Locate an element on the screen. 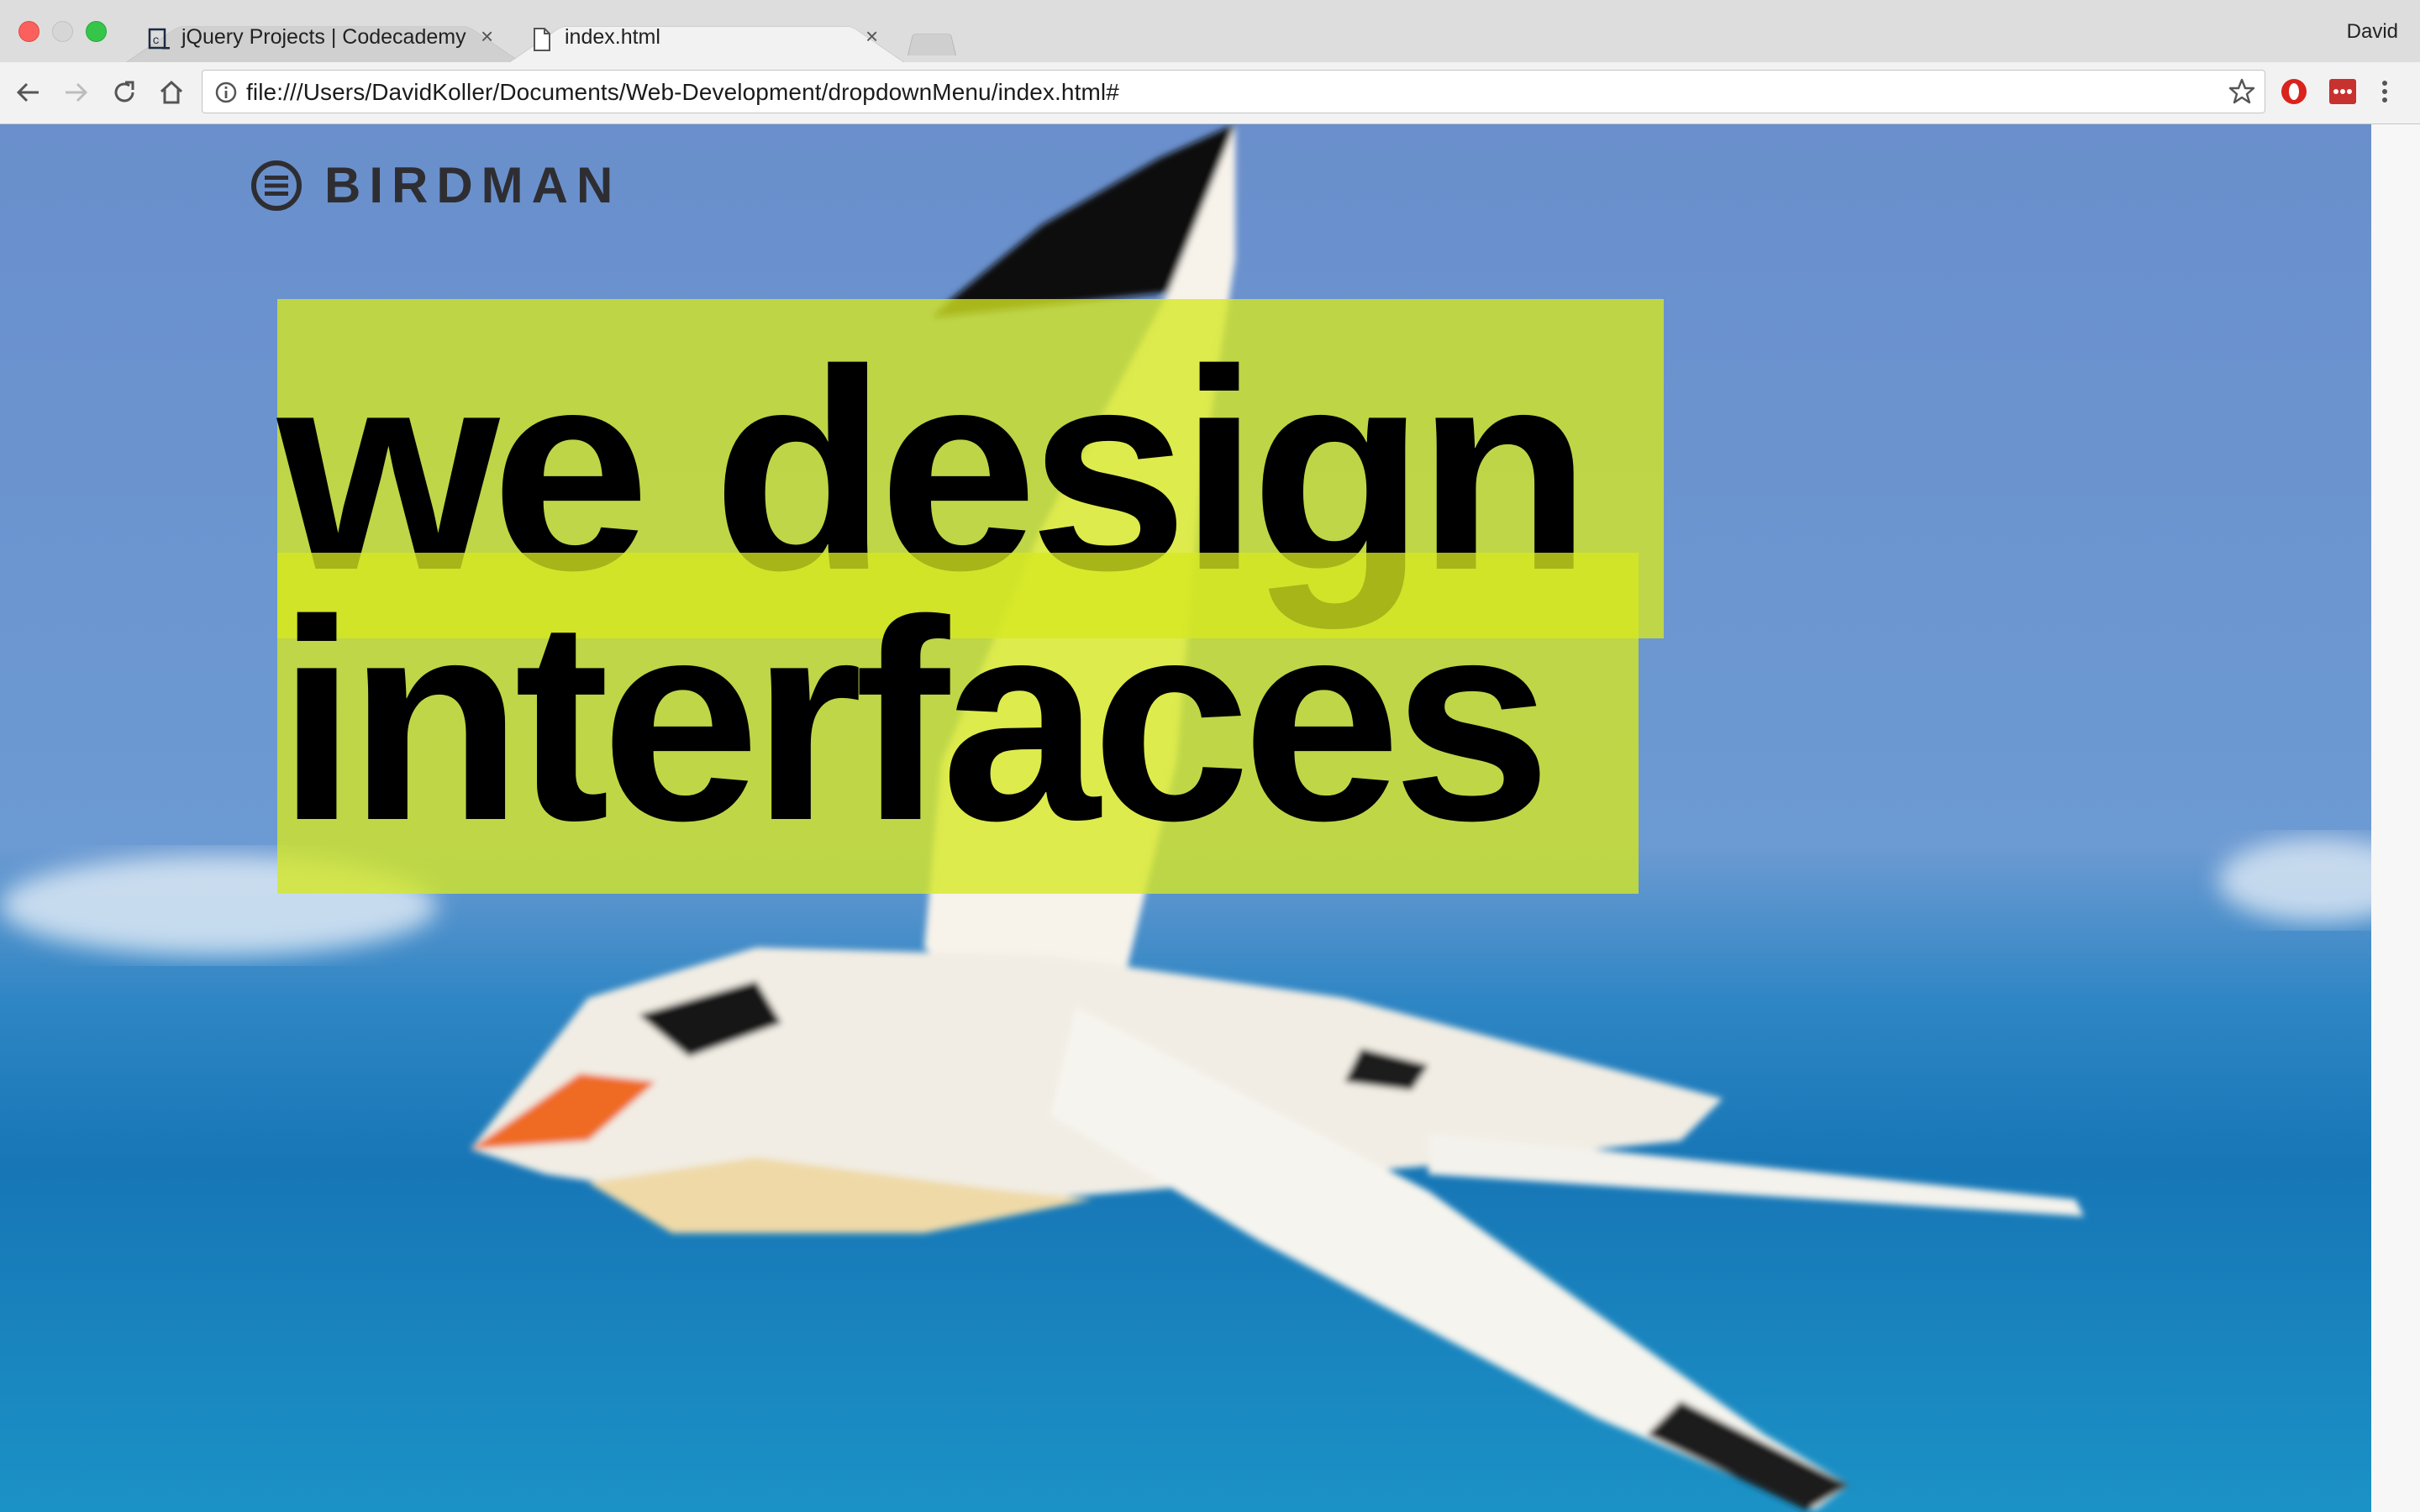 This screenshot has height=1512, width=2420. tab-title: index.html is located at coordinates (613, 37).